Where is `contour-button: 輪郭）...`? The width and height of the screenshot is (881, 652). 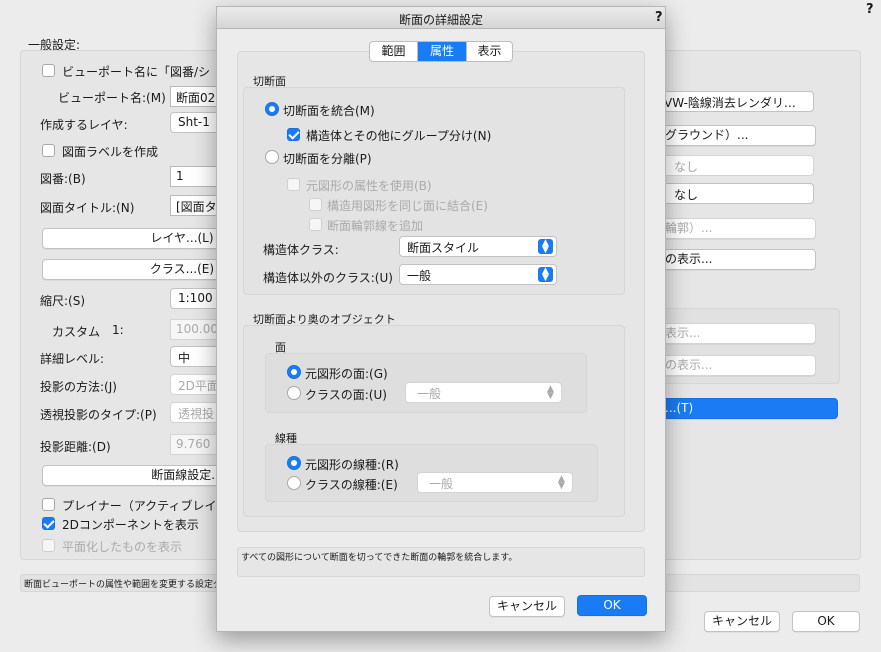 contour-button: 輪郭）... is located at coordinates (732, 228).